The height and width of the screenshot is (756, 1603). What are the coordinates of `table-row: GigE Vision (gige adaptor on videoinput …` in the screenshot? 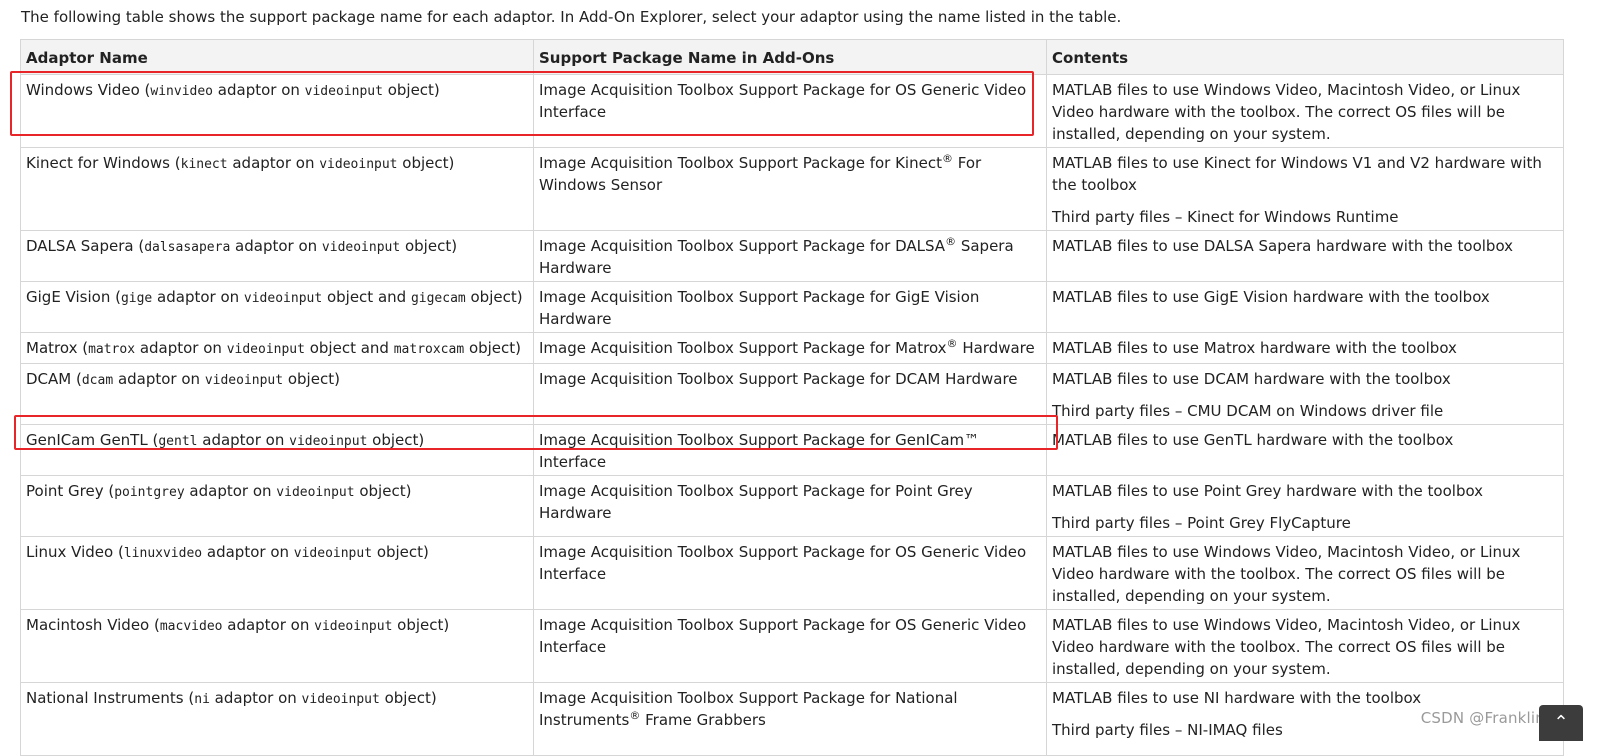 It's located at (792, 307).